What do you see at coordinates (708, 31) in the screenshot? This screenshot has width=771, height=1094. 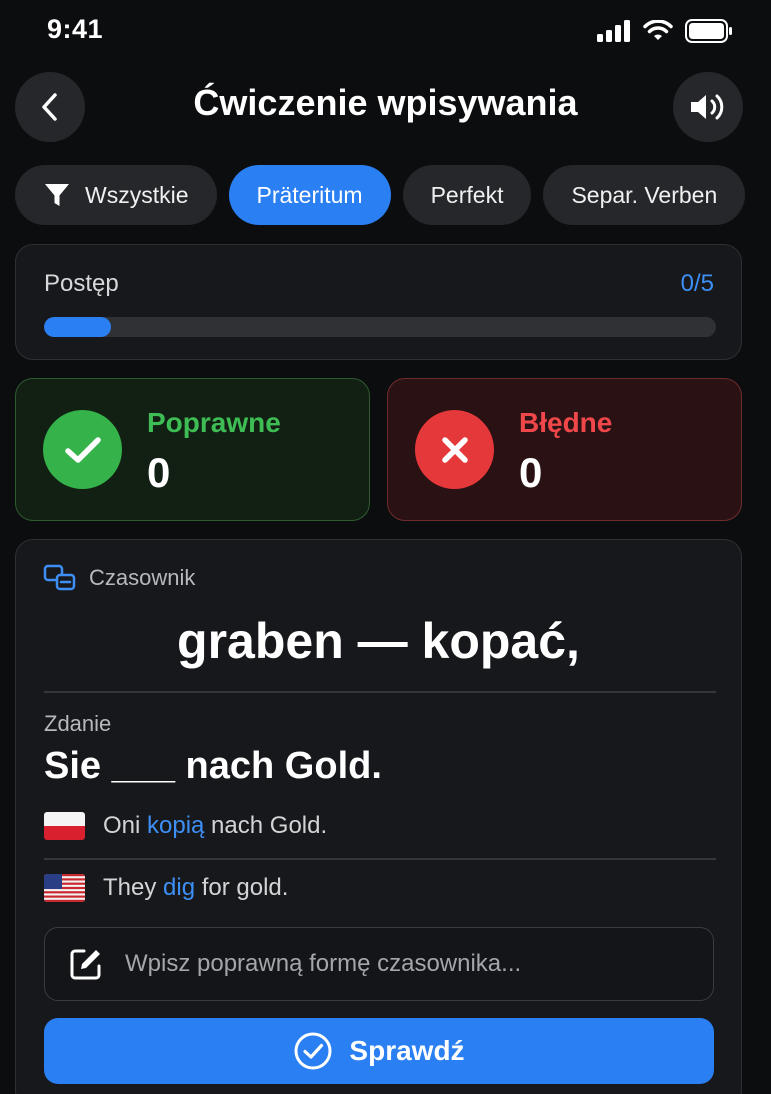 I see `battery-icon` at bounding box center [708, 31].